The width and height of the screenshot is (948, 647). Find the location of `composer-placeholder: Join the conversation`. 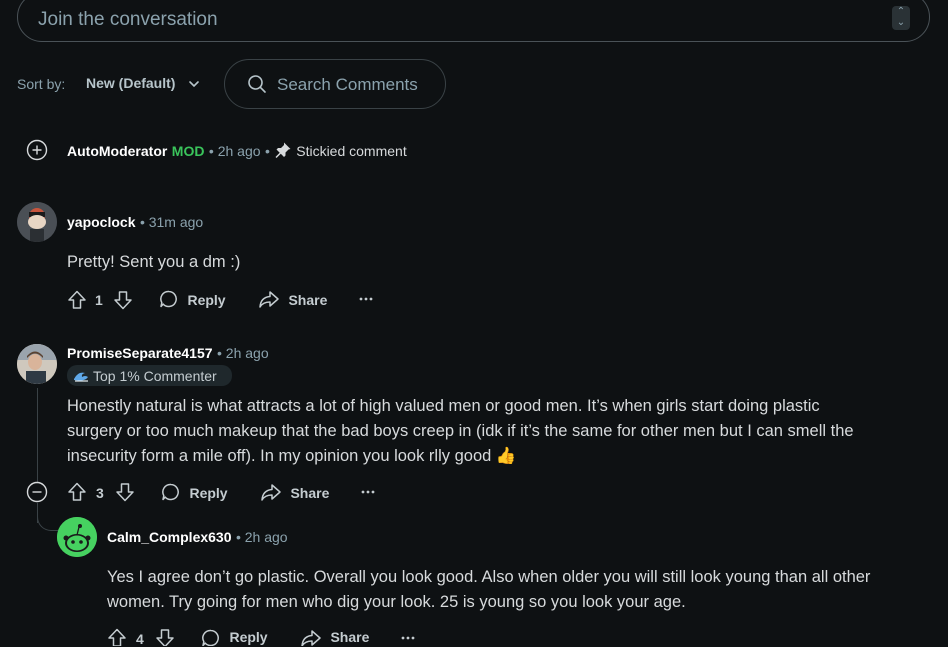

composer-placeholder: Join the conversation is located at coordinates (128, 19).